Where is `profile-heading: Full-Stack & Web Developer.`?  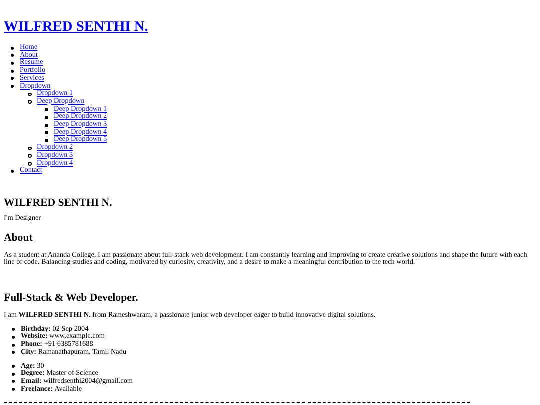
profile-heading: Full-Stack & Web Developer. is located at coordinates (72, 299).